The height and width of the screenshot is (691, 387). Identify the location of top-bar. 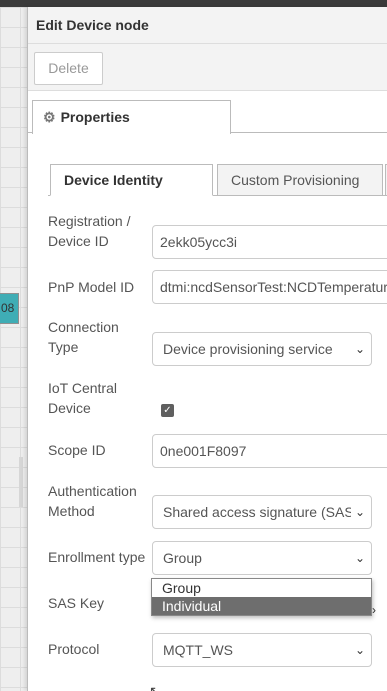
(193, 3).